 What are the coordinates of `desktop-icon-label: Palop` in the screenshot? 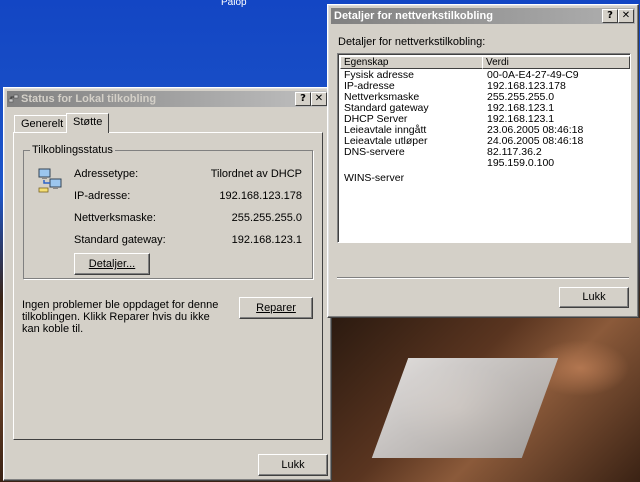 It's located at (234, 4).